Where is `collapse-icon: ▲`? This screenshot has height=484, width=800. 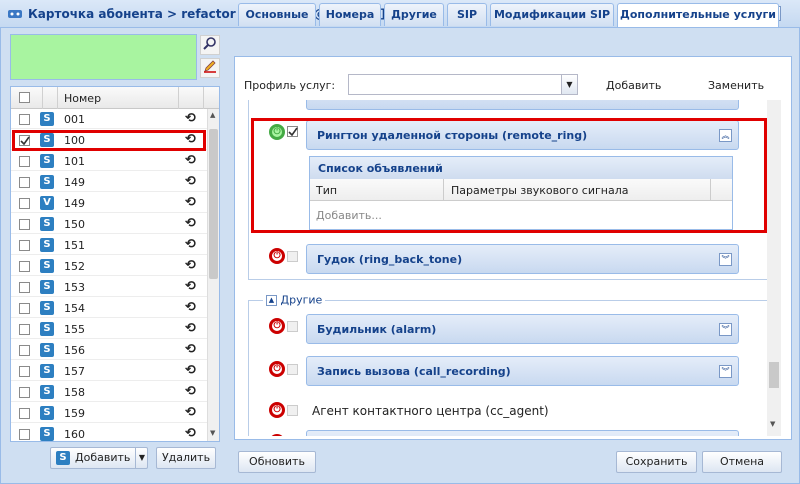 collapse-icon: ▲ is located at coordinates (271, 300).